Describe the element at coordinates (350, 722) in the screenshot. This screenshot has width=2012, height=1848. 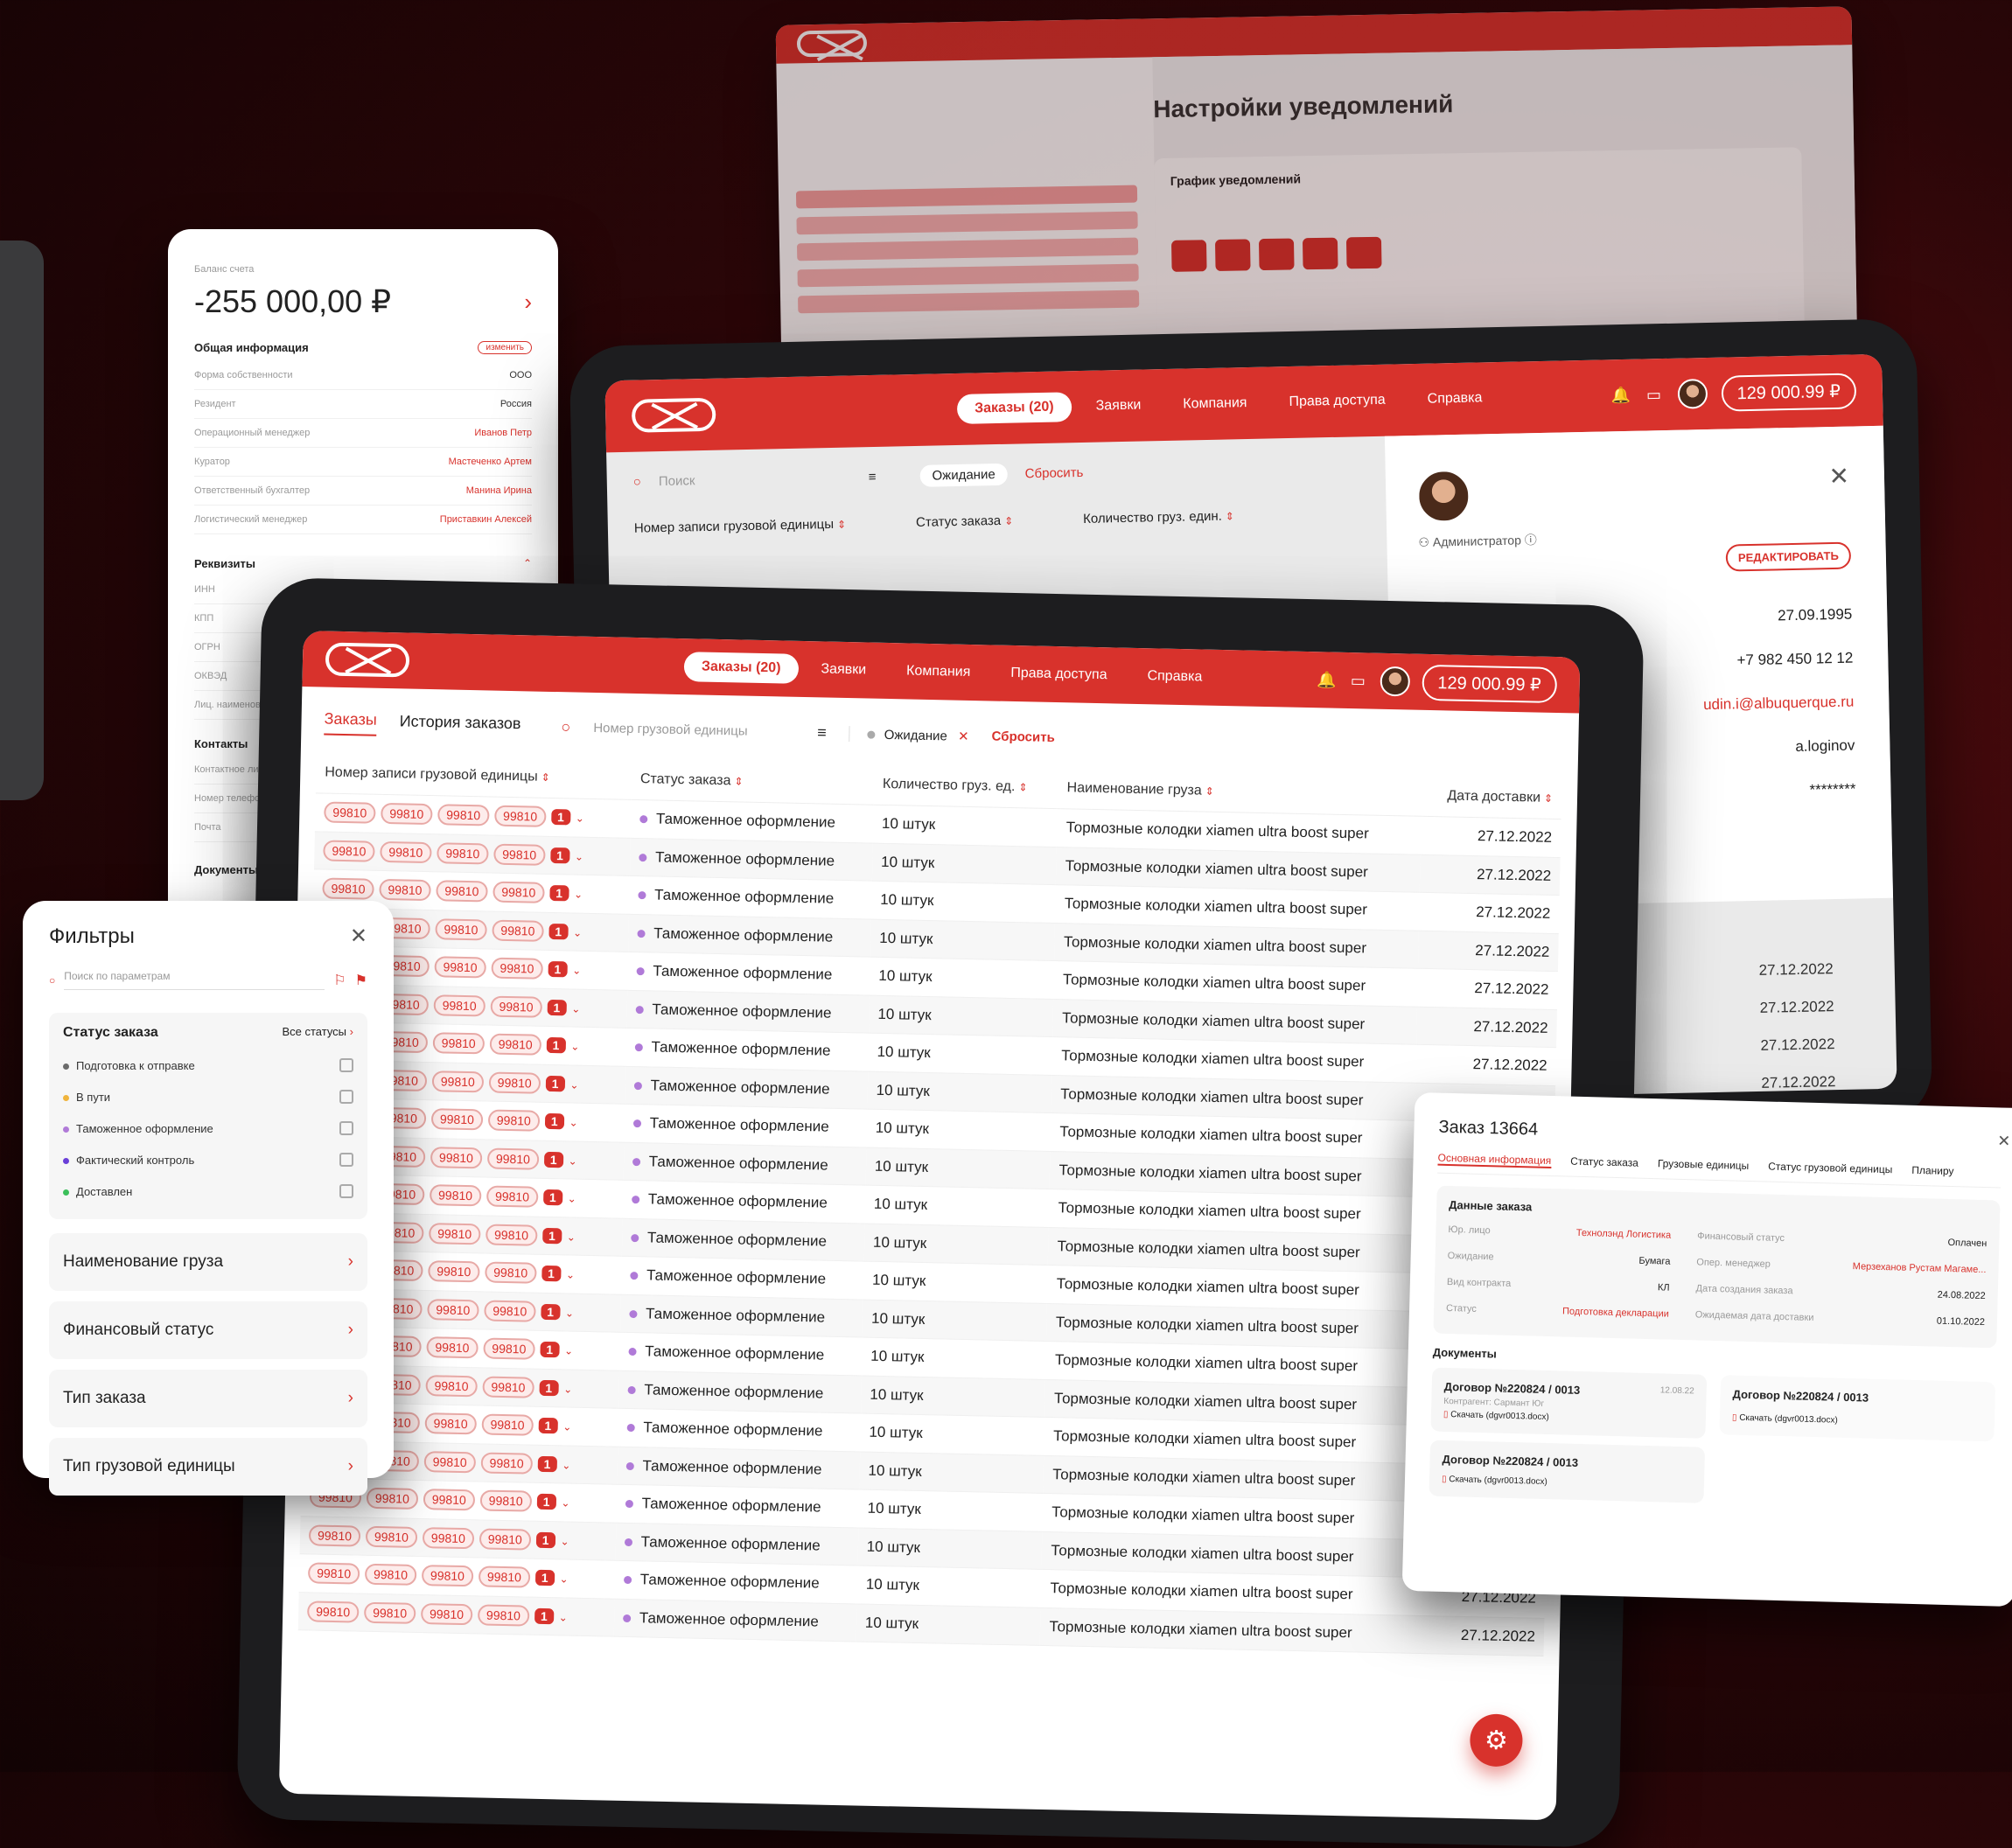
I see `tab-orders: Заказы` at that location.